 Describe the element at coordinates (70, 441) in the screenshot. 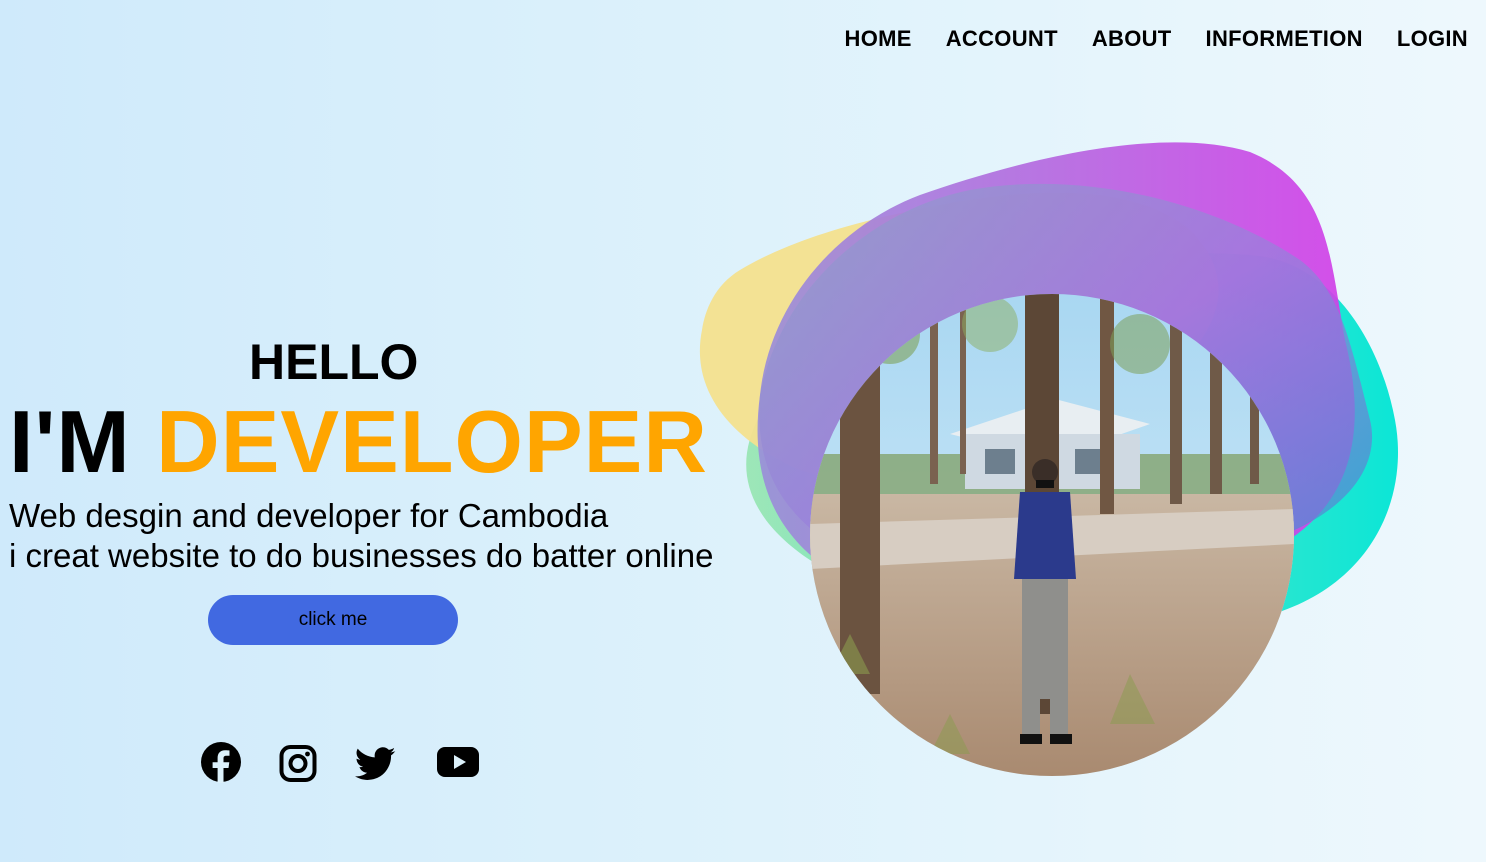

I see `headline-prefix: I'M` at that location.